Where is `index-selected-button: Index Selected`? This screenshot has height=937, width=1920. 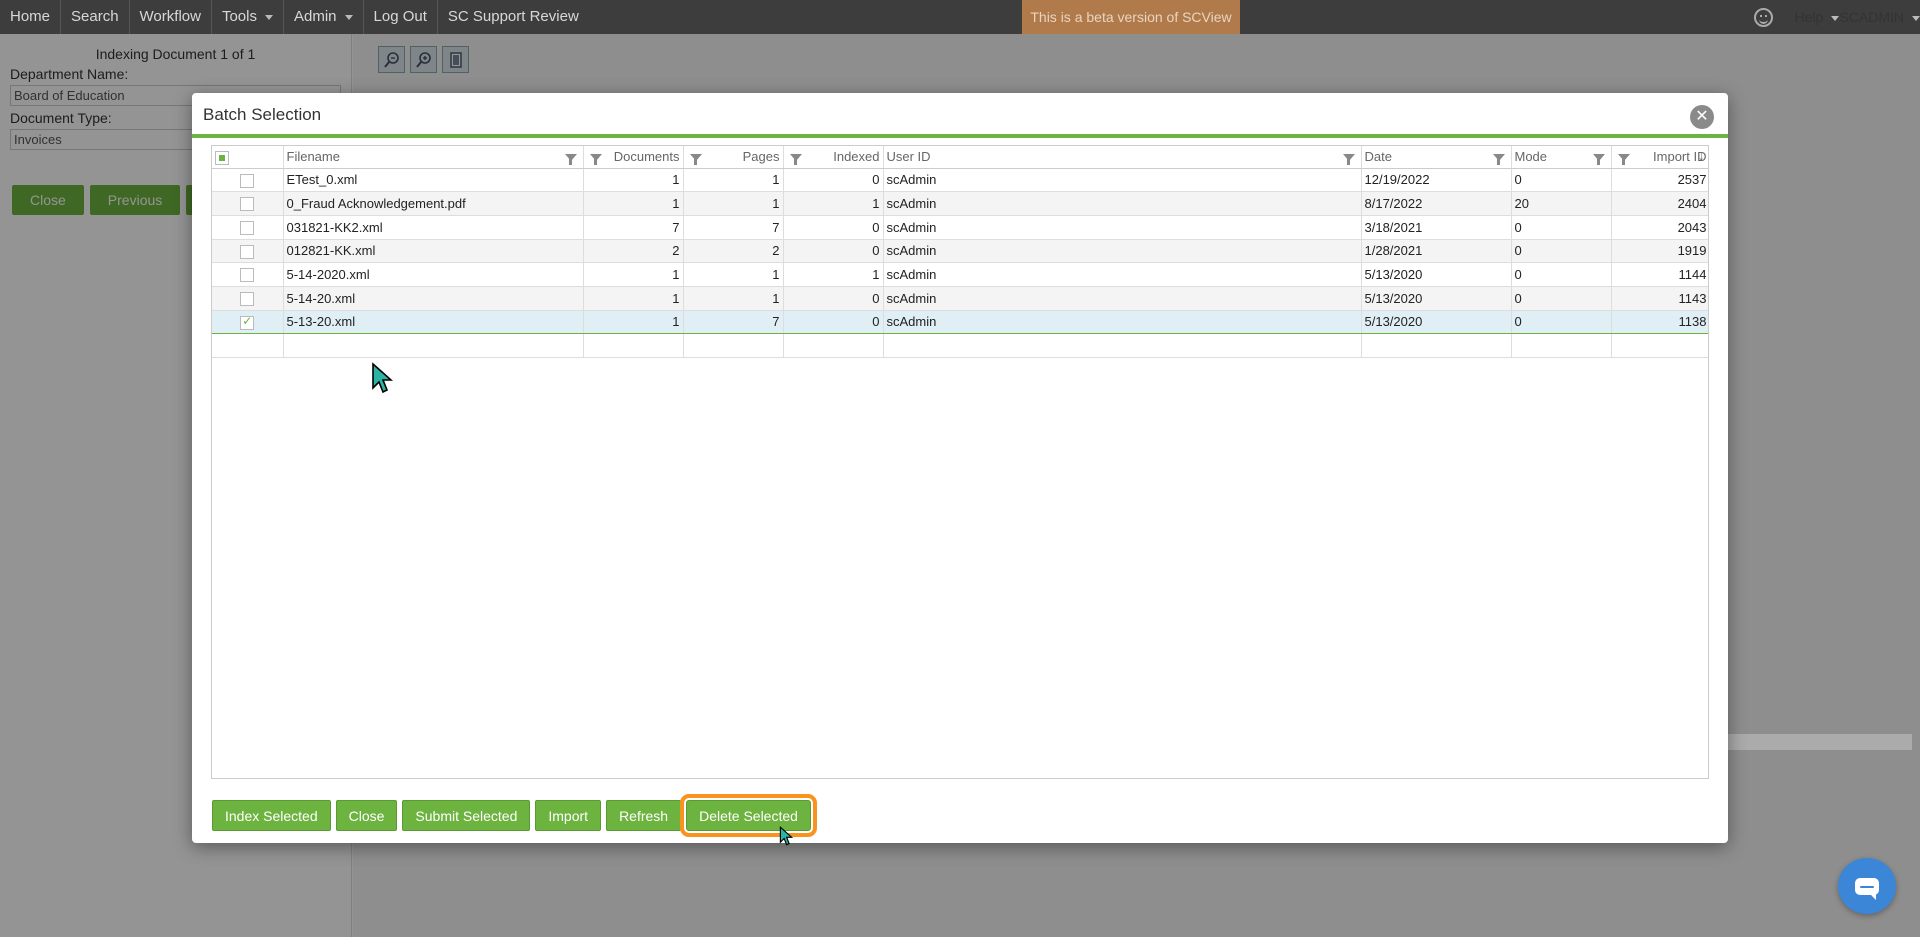 index-selected-button: Index Selected is located at coordinates (271, 815).